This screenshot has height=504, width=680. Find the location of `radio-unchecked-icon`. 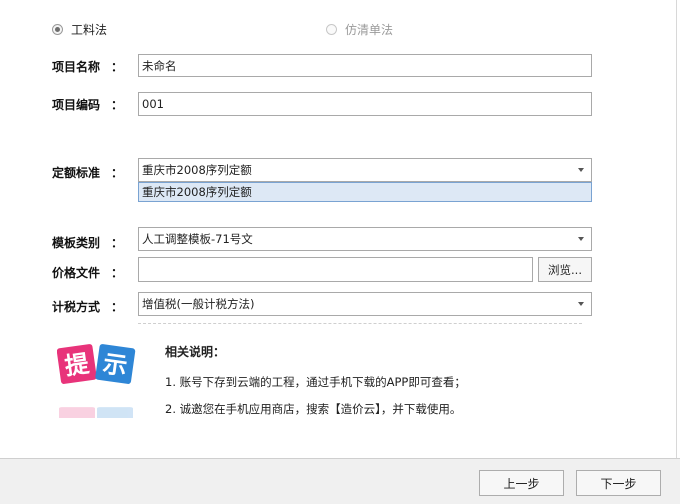

radio-unchecked-icon is located at coordinates (331, 29).